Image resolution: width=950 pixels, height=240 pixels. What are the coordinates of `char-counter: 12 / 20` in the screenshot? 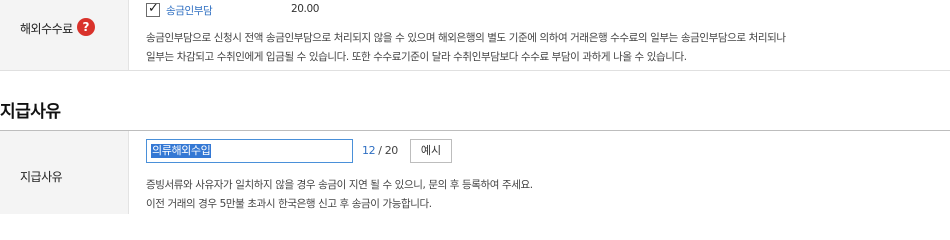 It's located at (380, 150).